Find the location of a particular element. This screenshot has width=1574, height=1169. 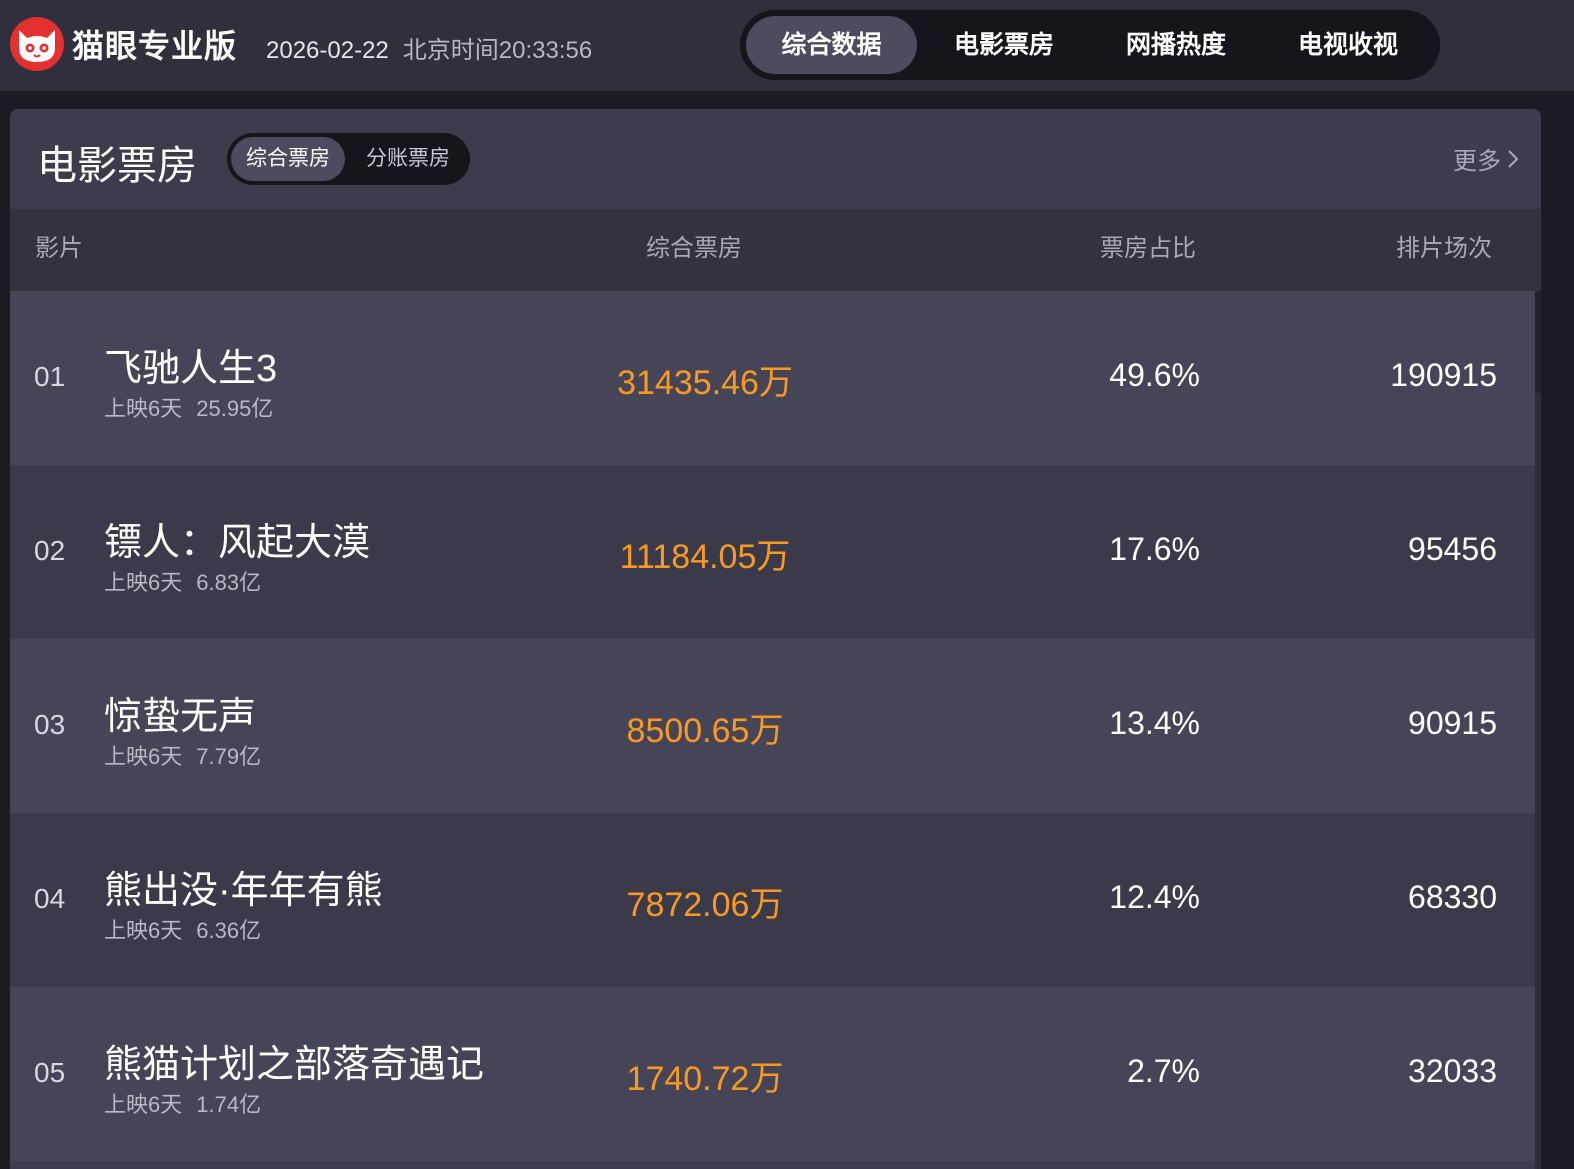

session-count: 68330 is located at coordinates (1452, 897).